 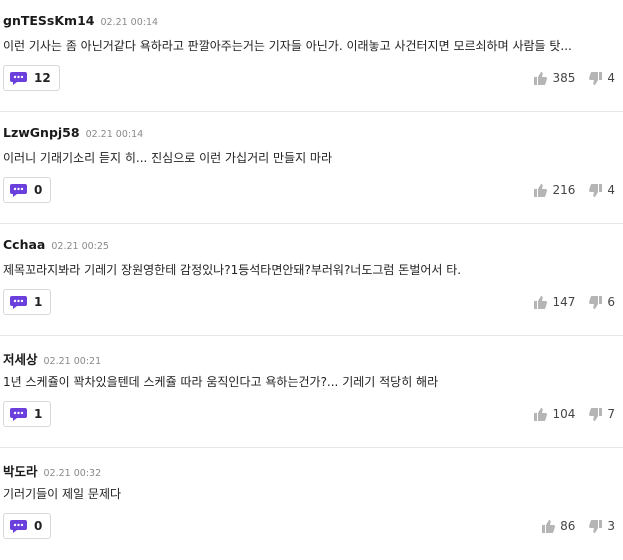 I want to click on like-count: 104, so click(x=564, y=414).